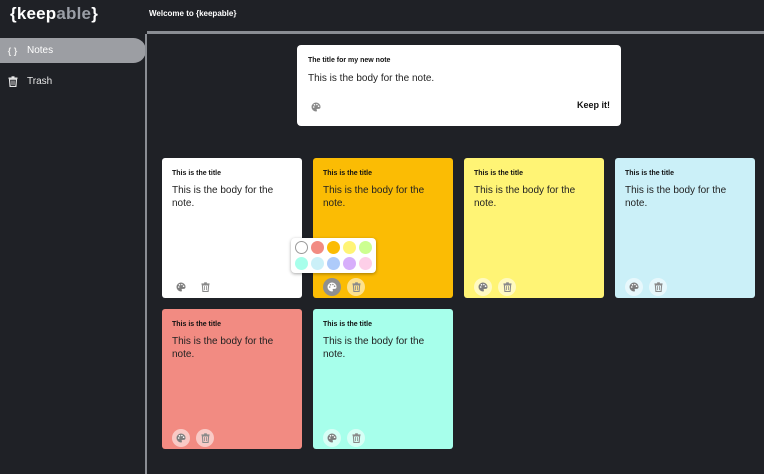  What do you see at coordinates (371, 78) in the screenshot?
I see `new-note-body-input: This is the body for the note.` at bounding box center [371, 78].